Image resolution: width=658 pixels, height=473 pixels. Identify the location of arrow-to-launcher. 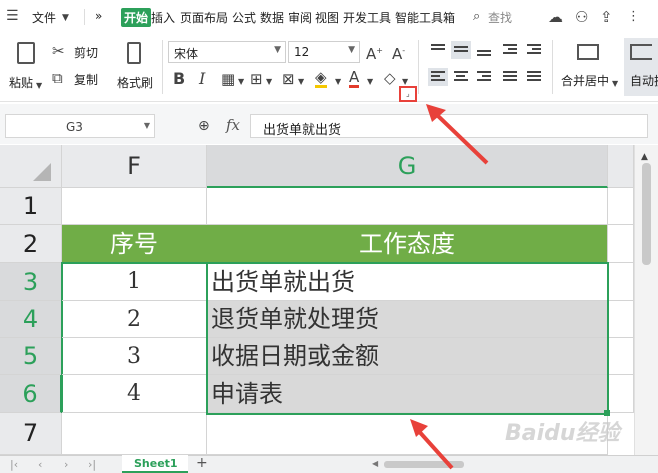
(457, 134).